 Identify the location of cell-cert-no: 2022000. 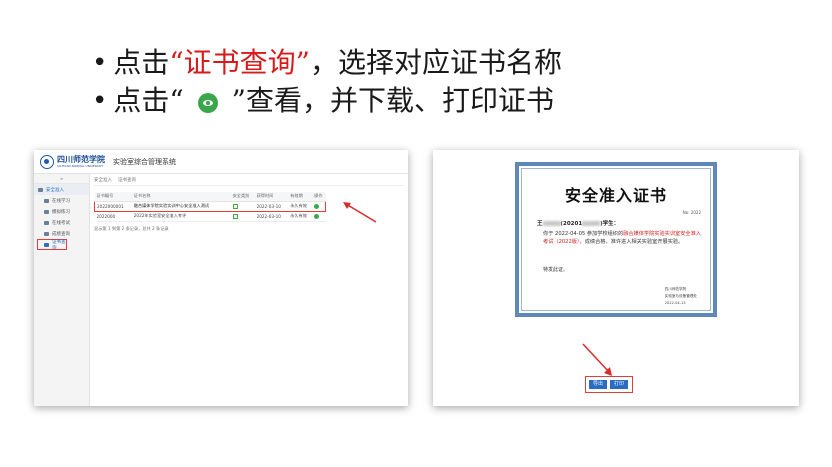
(113, 216).